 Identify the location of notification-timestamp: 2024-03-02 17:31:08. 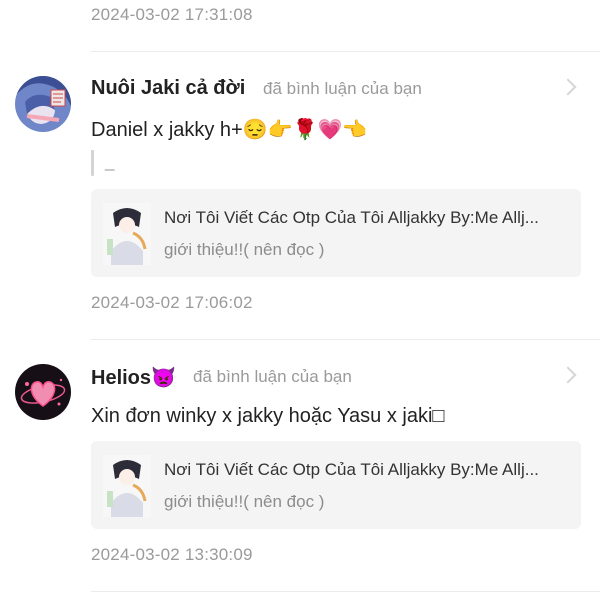
(172, 14).